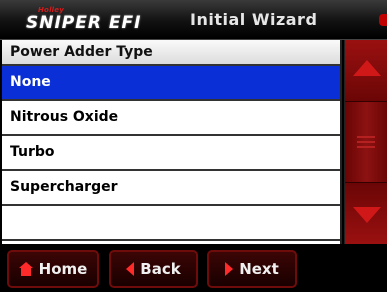 This screenshot has width=387, height=292. I want to click on next-arrow-icon, so click(229, 269).